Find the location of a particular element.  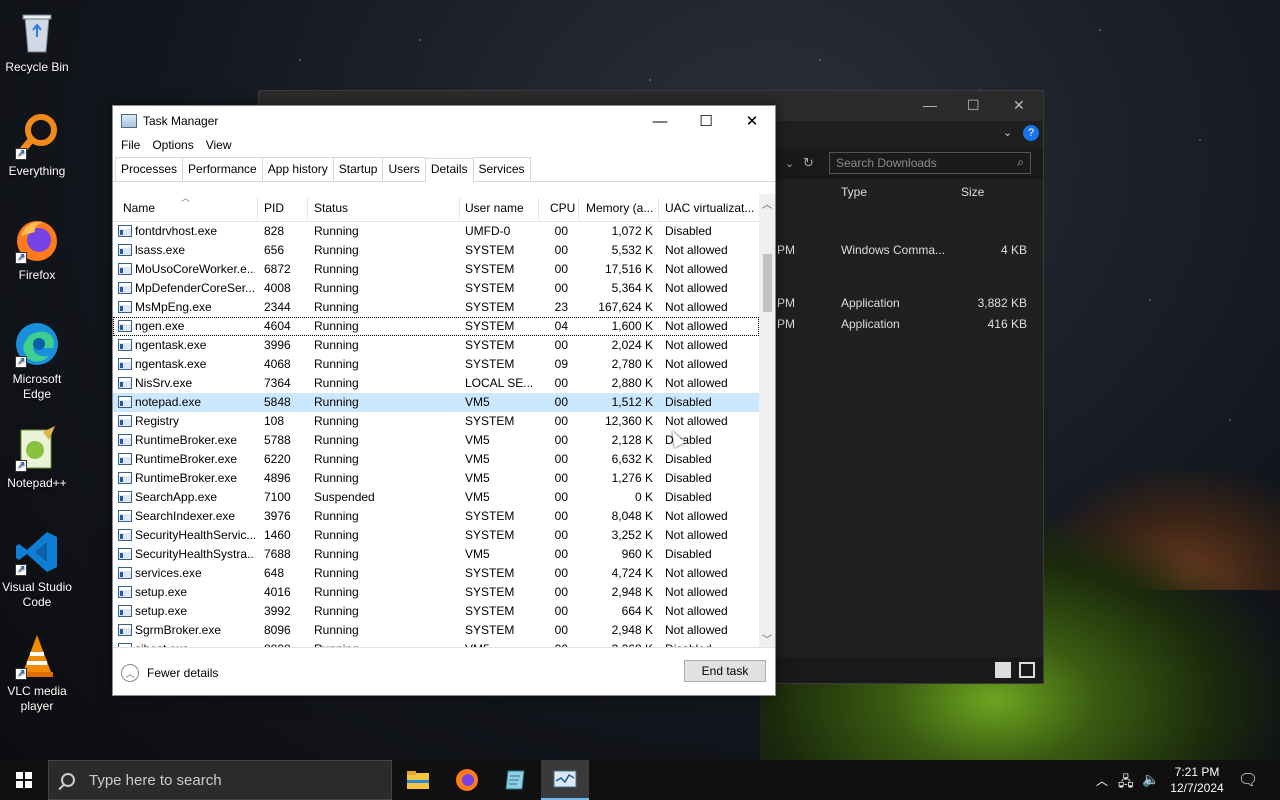

desktop-icon-firefox: Firefox is located at coordinates (37, 249).